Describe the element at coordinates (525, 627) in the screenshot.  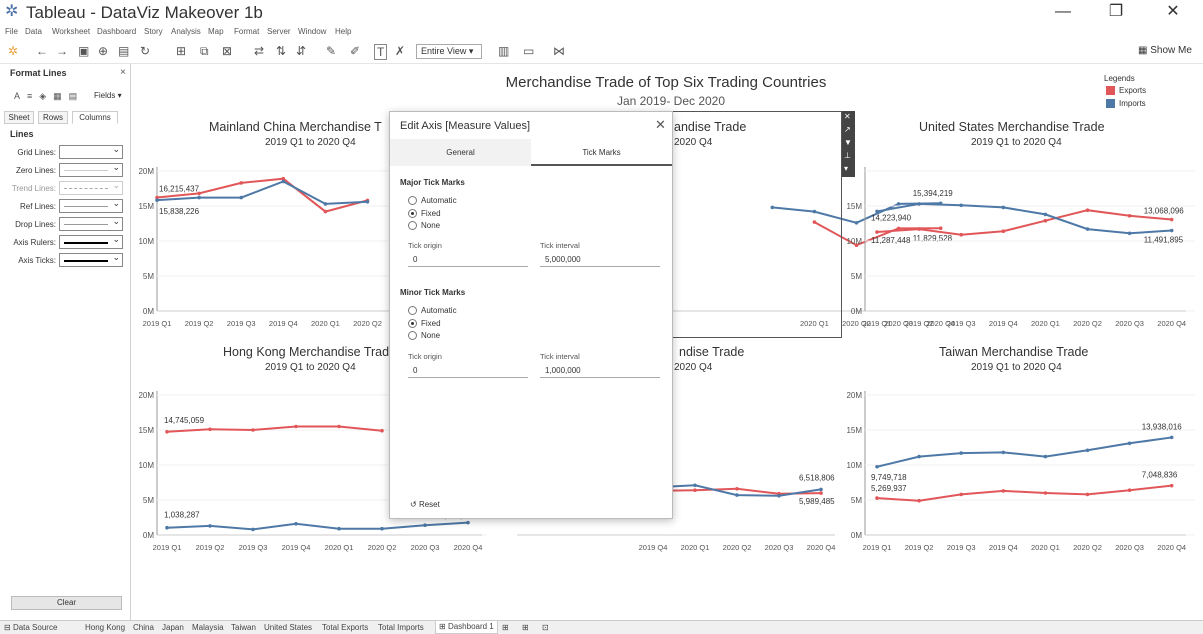
I see `new-dashboard-tab-icon: ⊞` at that location.